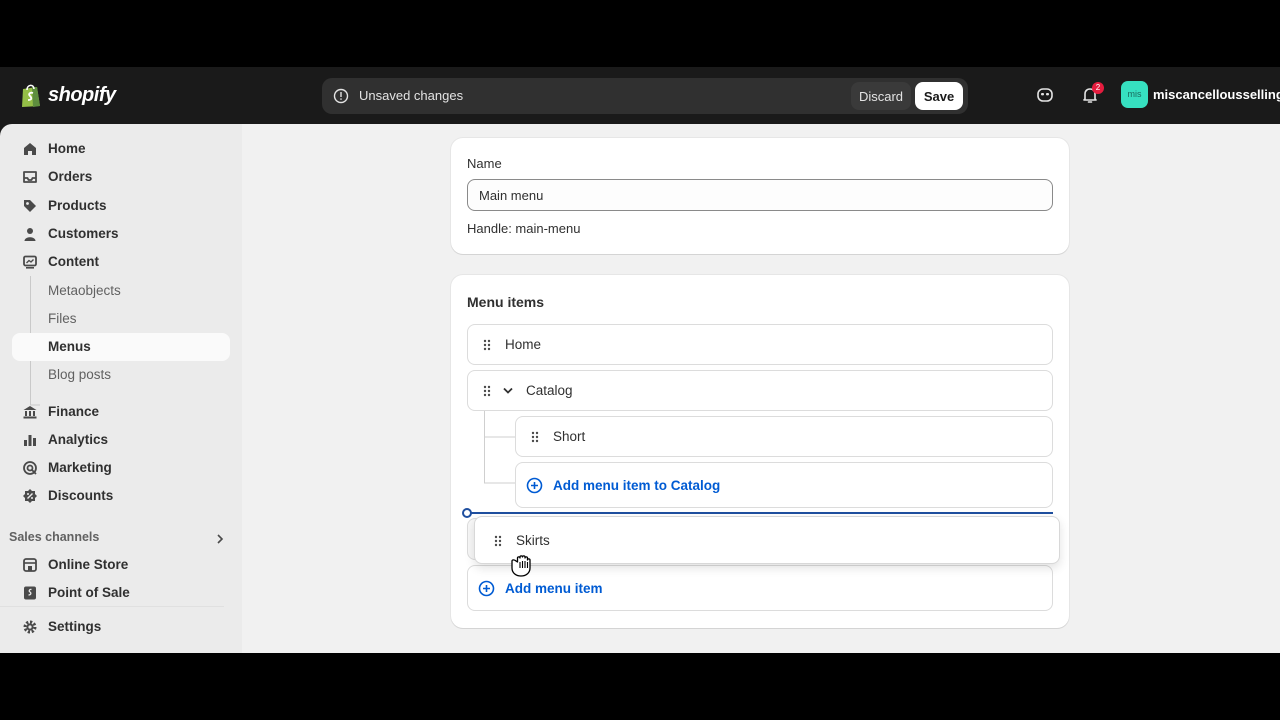 Image resolution: width=1280 pixels, height=720 pixels. I want to click on menu-item-label: Home, so click(523, 344).